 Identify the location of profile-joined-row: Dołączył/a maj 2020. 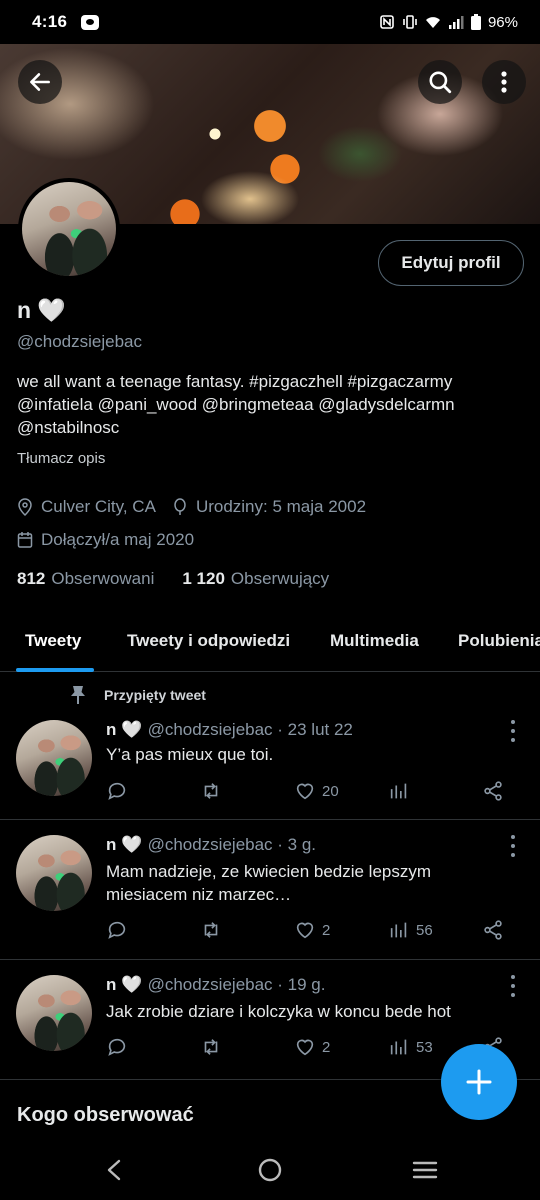
(105, 540).